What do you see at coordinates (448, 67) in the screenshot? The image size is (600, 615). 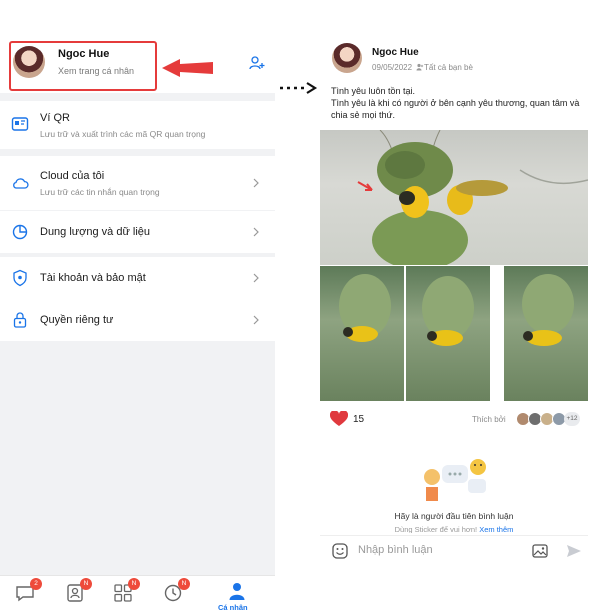 I see `post-audience: Tất cả bạn bè` at bounding box center [448, 67].